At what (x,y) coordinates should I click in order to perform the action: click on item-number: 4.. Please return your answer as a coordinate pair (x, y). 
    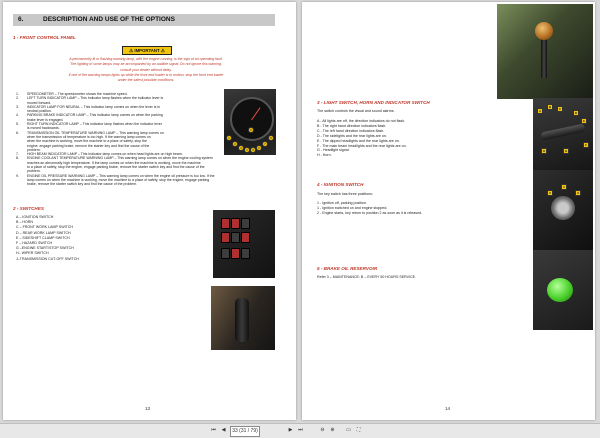
    Looking at the image, I should click on (17, 115).